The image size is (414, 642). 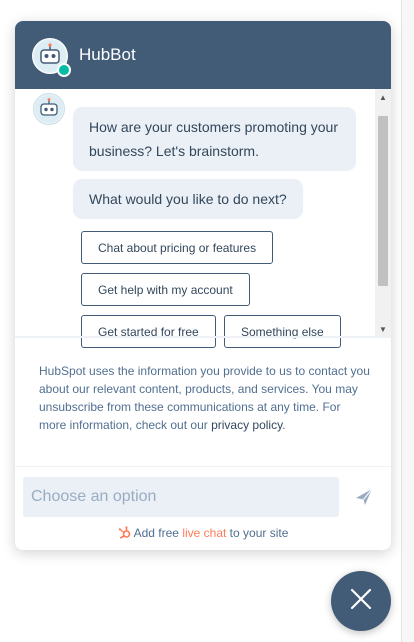 I want to click on privacy-policy-link: privacy policy, so click(x=246, y=425).